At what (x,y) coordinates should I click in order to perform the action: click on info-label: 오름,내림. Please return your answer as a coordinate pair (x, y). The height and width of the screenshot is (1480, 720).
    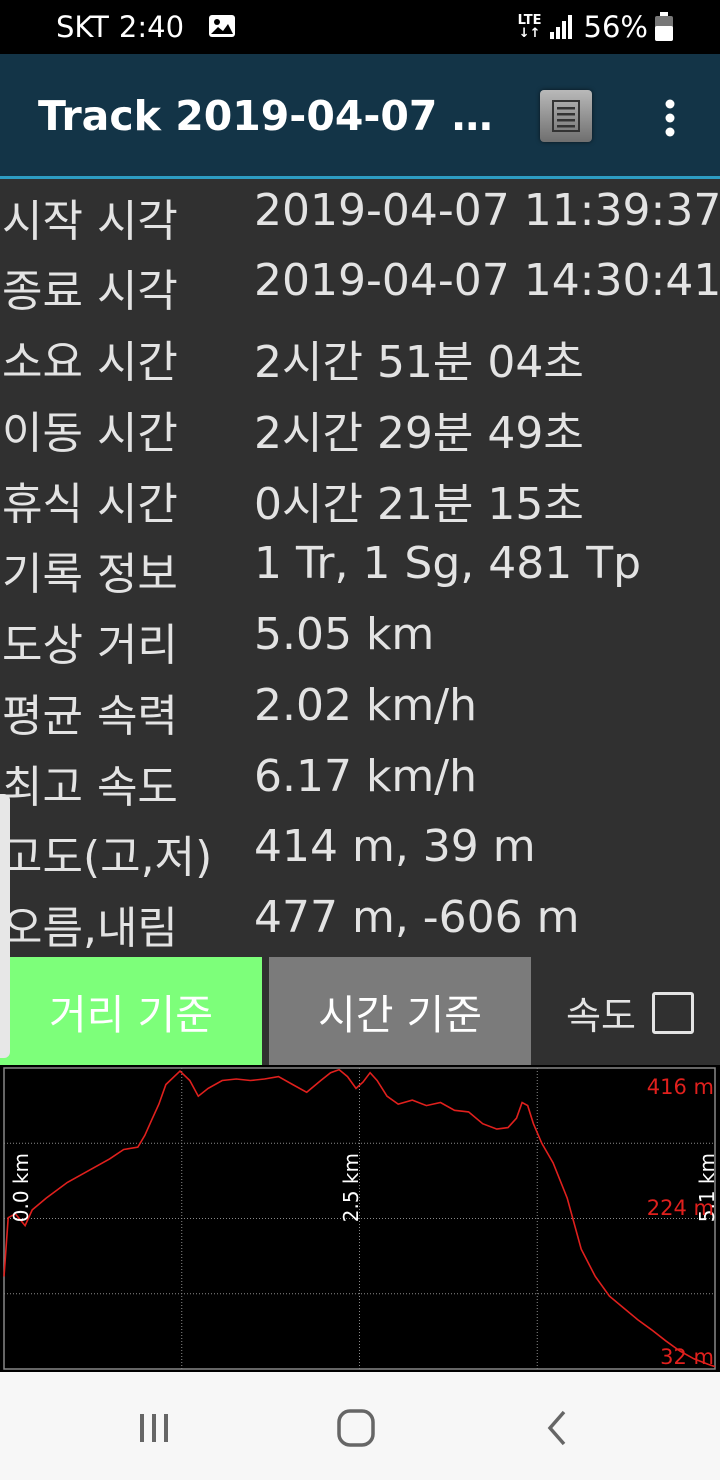
    Looking at the image, I should click on (90, 928).